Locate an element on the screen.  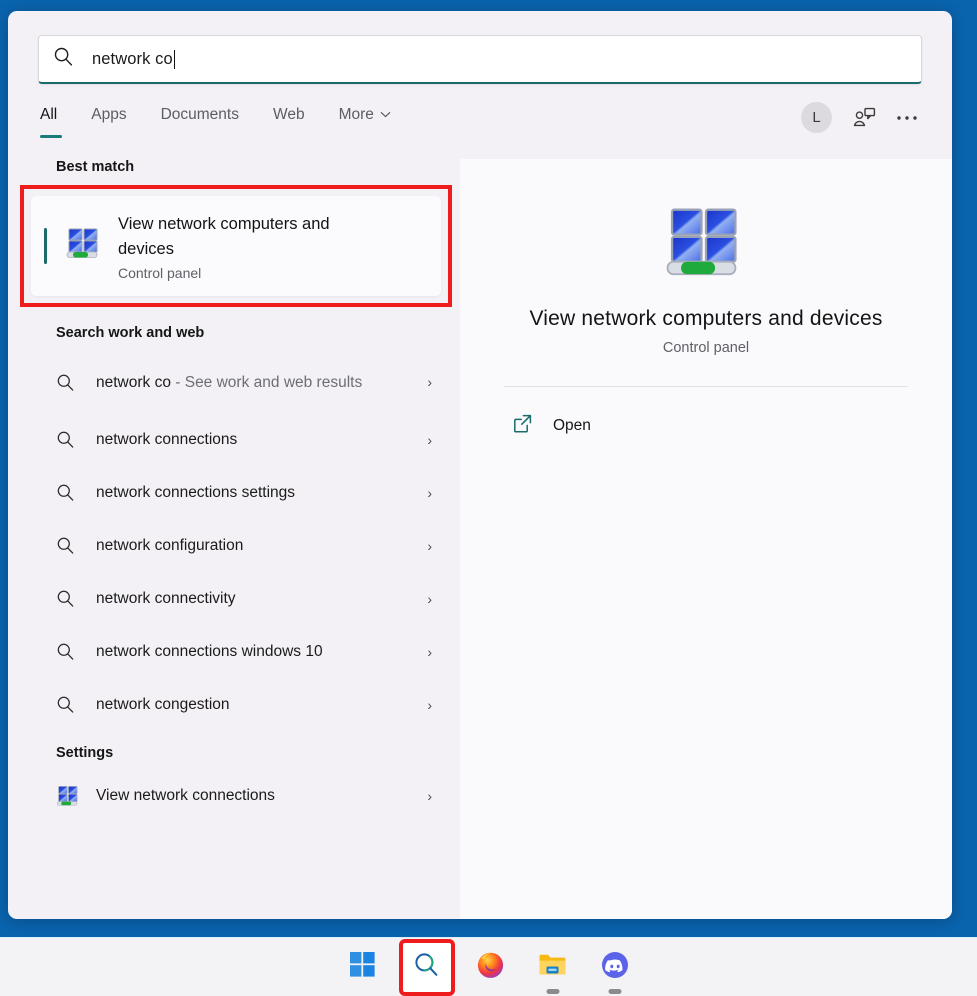
list-item: network configuration › is located at coordinates (234, 545).